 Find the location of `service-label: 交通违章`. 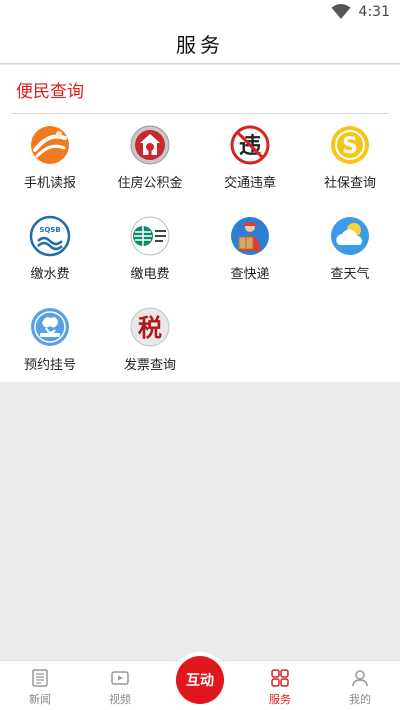

service-label: 交通违章 is located at coordinates (249, 183).